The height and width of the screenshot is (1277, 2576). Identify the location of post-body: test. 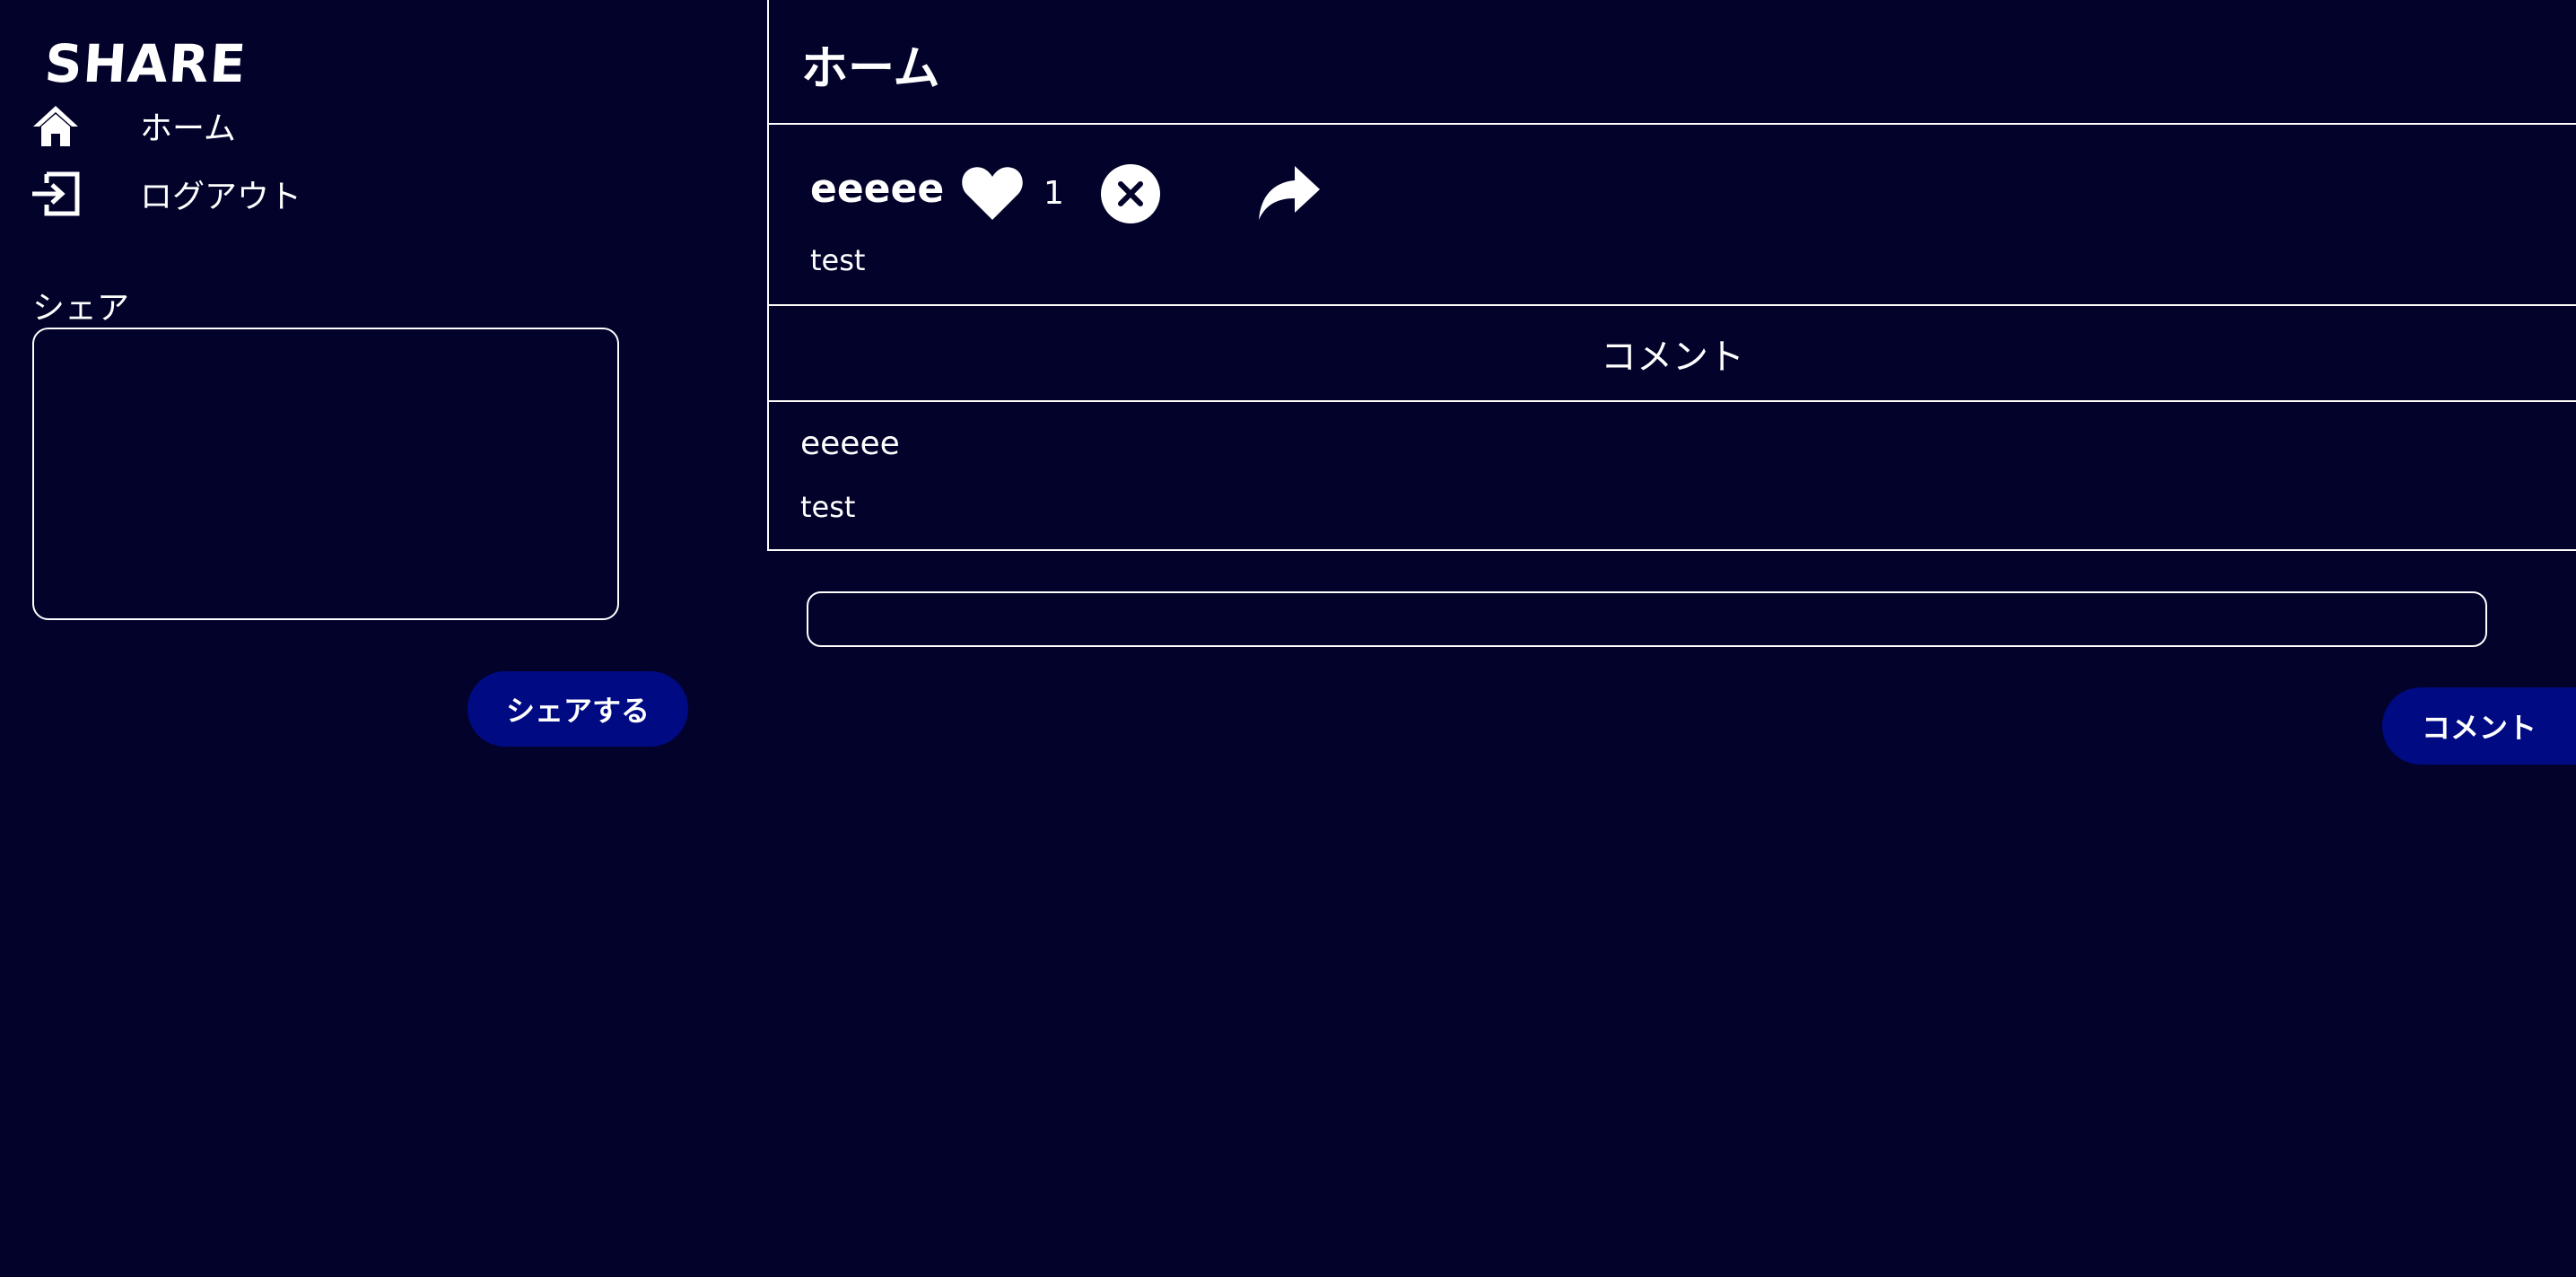
(838, 260).